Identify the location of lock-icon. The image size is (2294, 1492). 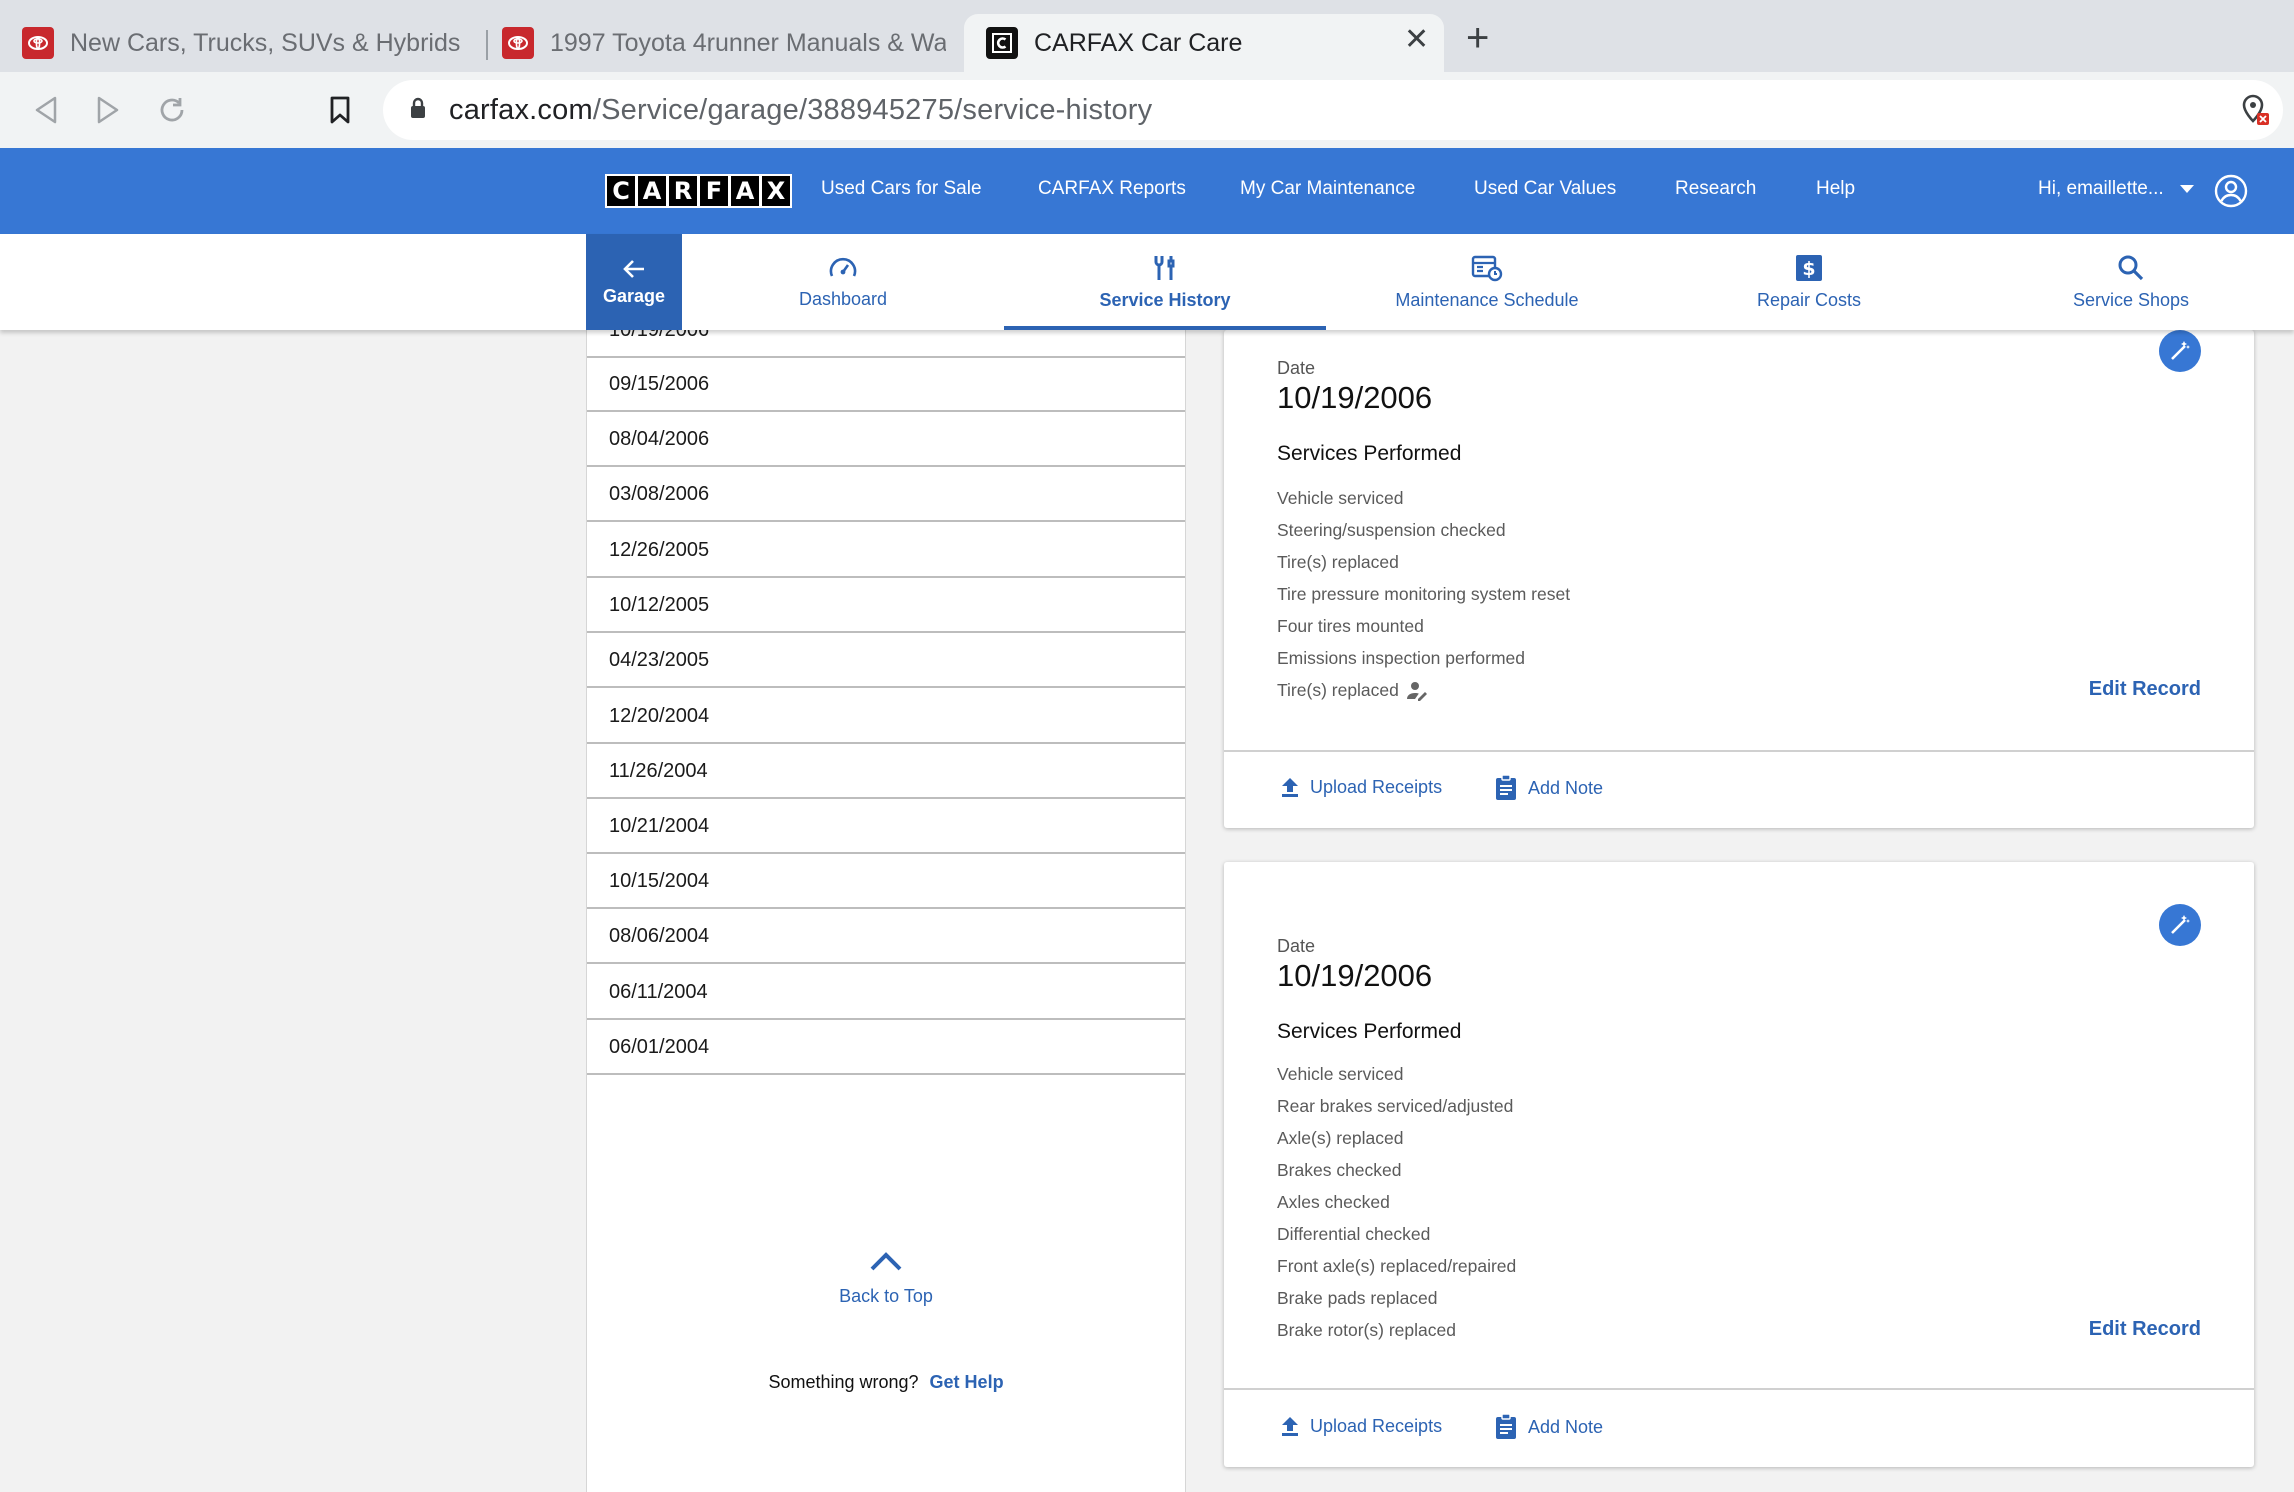
(418, 110).